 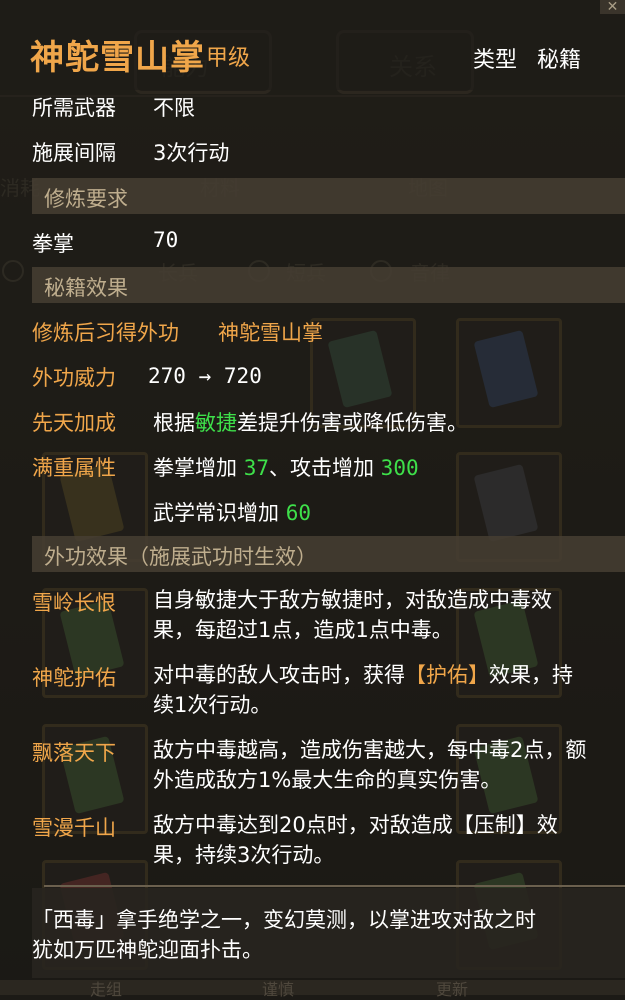 I want to click on skill-title: 神鸵雪山掌, so click(x=117, y=58).